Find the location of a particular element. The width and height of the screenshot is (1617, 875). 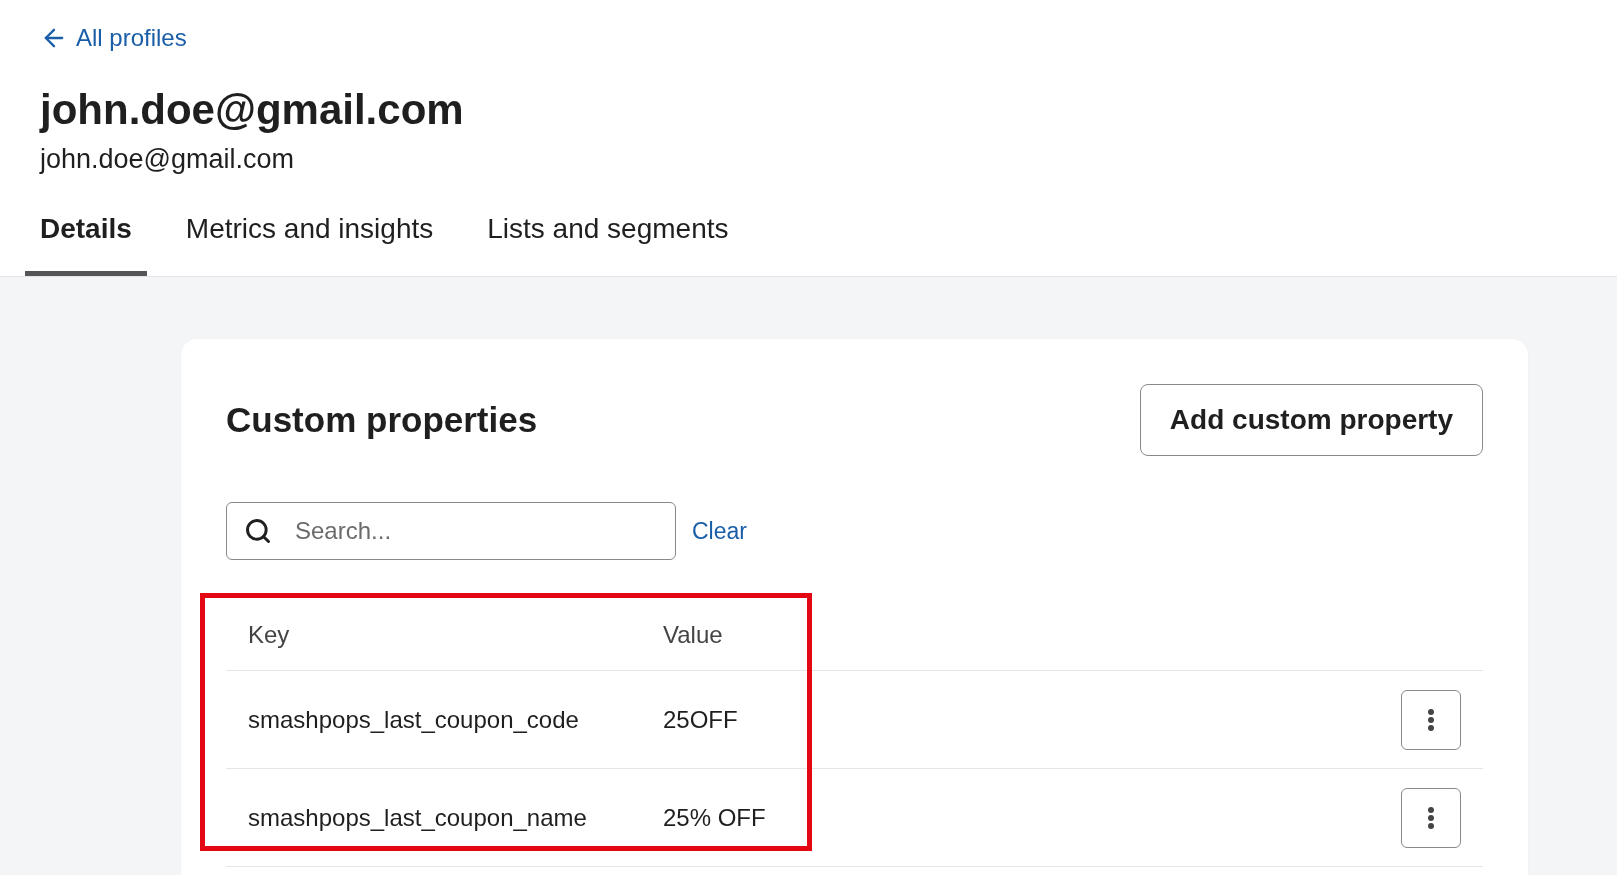

card-title: Custom properties is located at coordinates (382, 420).